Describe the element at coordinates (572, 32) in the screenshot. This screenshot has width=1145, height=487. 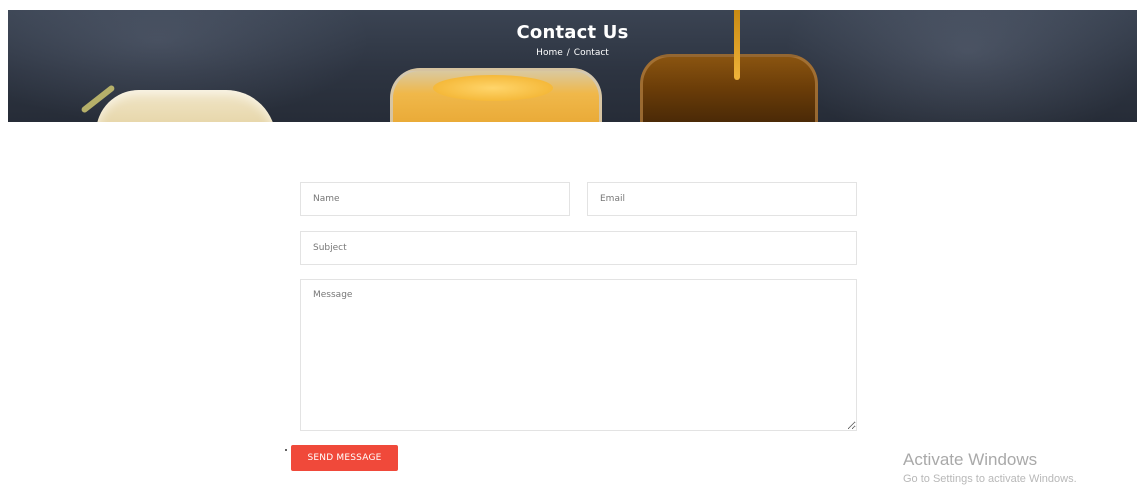
I see `page-title: Contact Us` at that location.